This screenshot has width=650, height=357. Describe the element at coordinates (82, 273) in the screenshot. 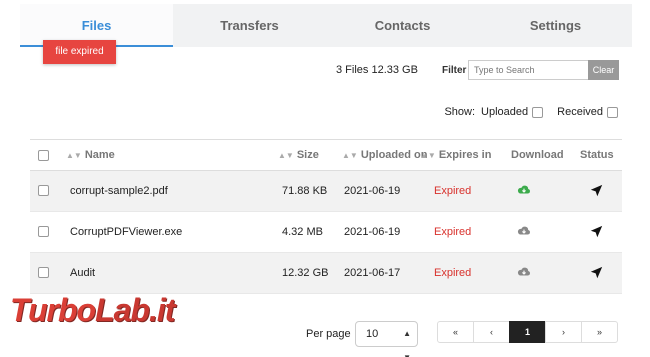

I see `file-name: Audit` at that location.